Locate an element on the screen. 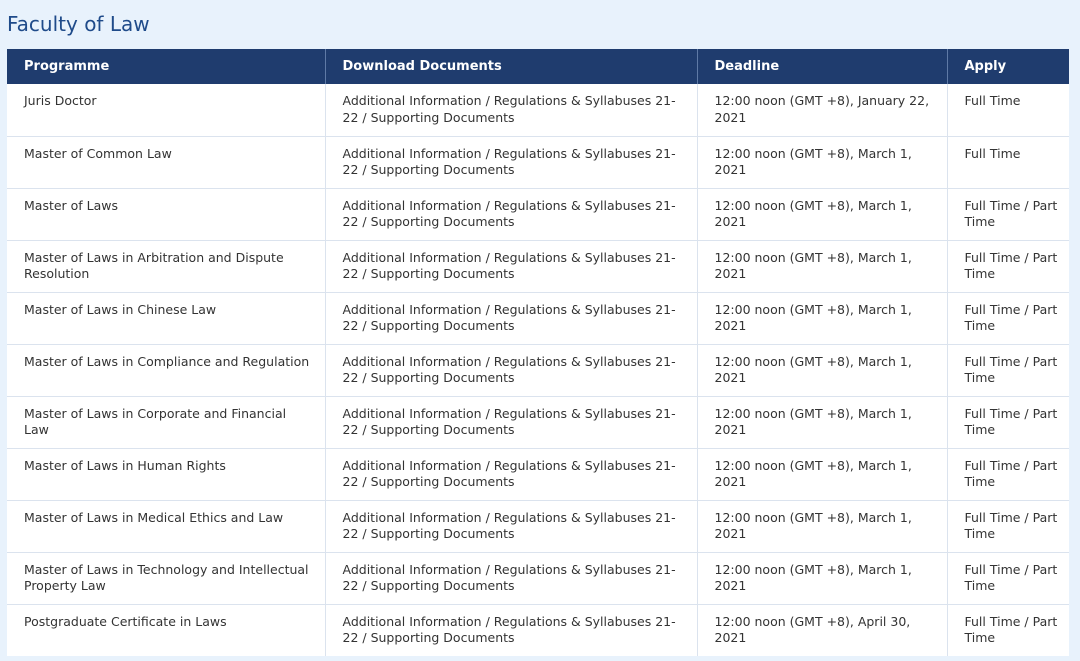  deadline-text: 12:00 noon (GMT +8), April 30, 2021 is located at coordinates (812, 629).